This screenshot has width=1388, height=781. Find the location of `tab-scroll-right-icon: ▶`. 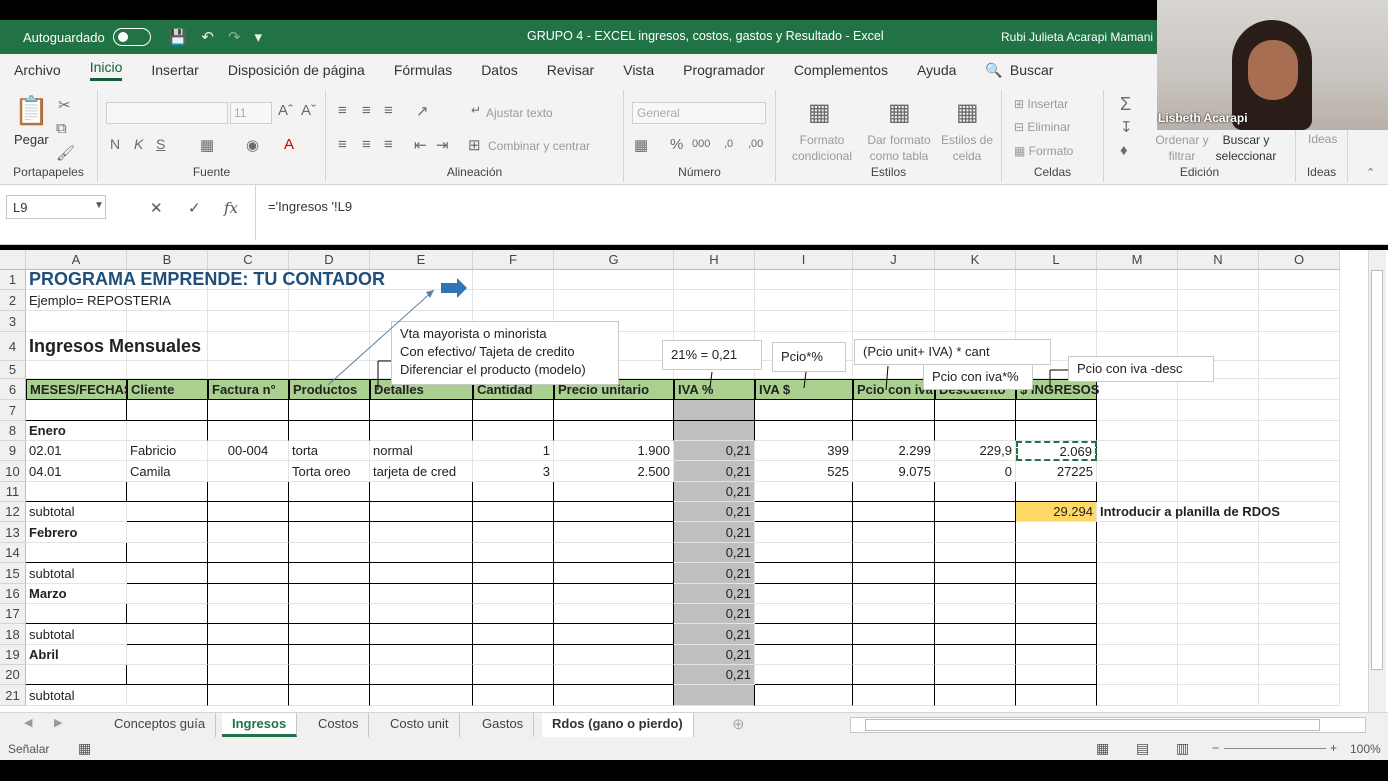

tab-scroll-right-icon: ▶ is located at coordinates (58, 722).